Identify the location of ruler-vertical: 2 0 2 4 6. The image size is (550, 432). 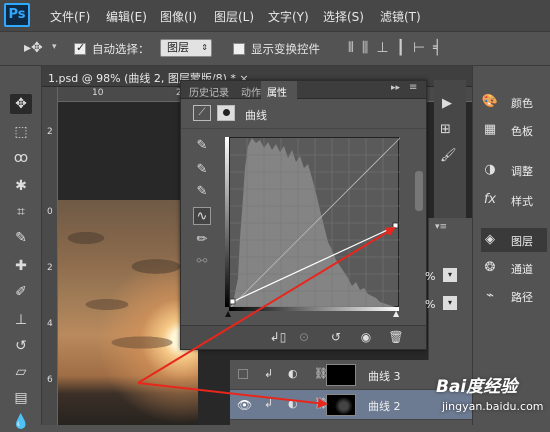
(50, 256).